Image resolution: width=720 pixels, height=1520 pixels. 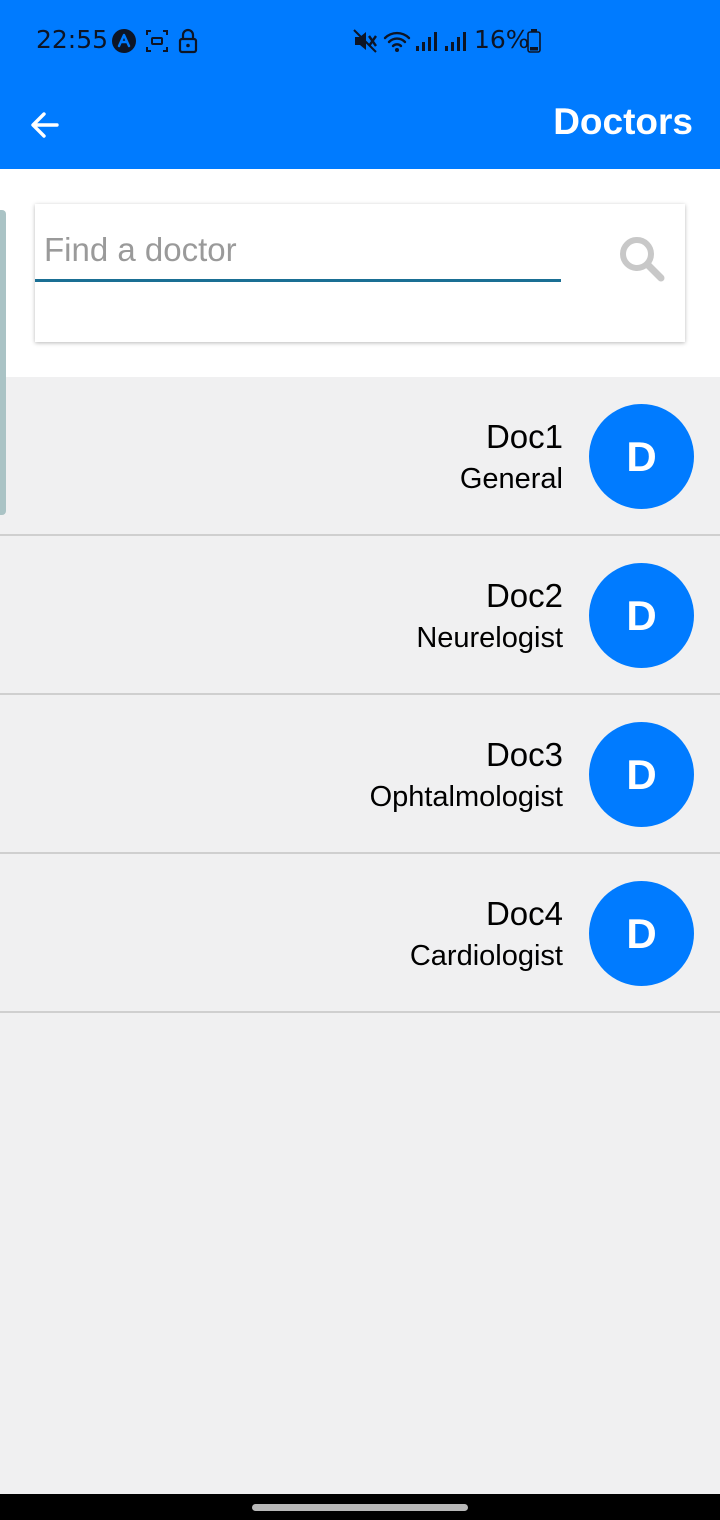 What do you see at coordinates (360, 126) in the screenshot?
I see `app-bar: Doctors` at bounding box center [360, 126].